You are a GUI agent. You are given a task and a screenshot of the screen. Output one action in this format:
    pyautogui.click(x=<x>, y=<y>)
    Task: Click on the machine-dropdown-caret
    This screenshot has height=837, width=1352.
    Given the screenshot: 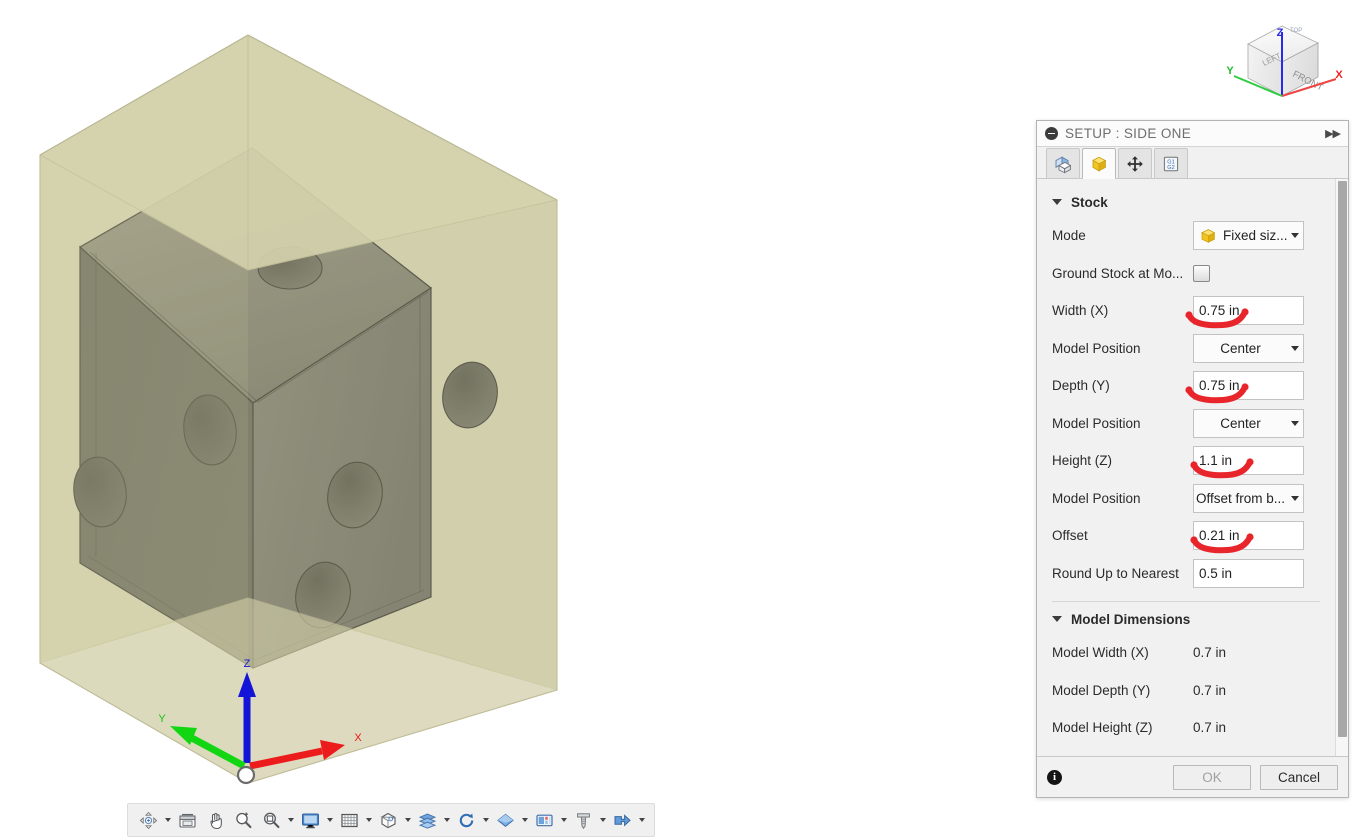 What is the action you would take?
    pyautogui.click(x=563, y=820)
    